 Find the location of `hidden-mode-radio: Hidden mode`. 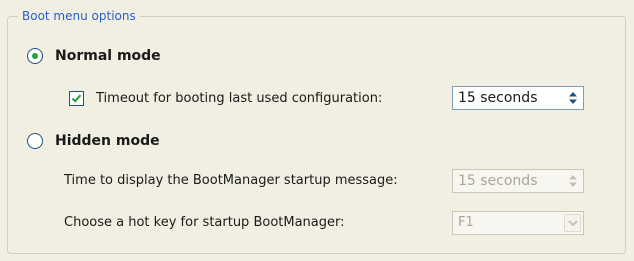

hidden-mode-radio: Hidden mode is located at coordinates (93, 141).